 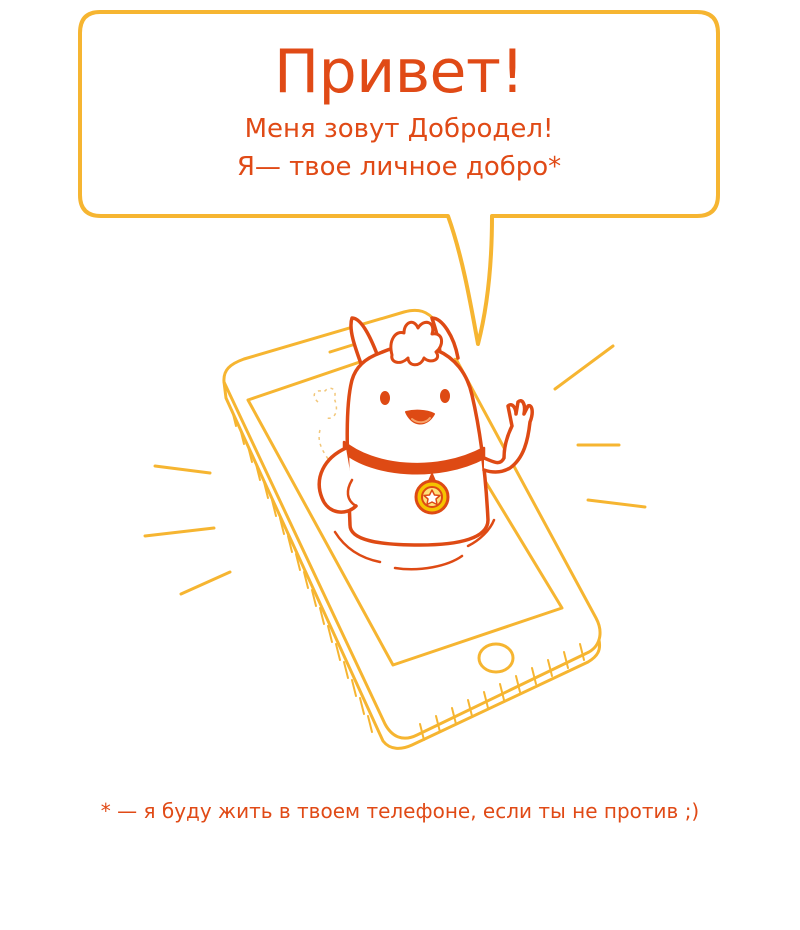 I want to click on intro-line-1: Меня зовут Добродел!, so click(x=399, y=129).